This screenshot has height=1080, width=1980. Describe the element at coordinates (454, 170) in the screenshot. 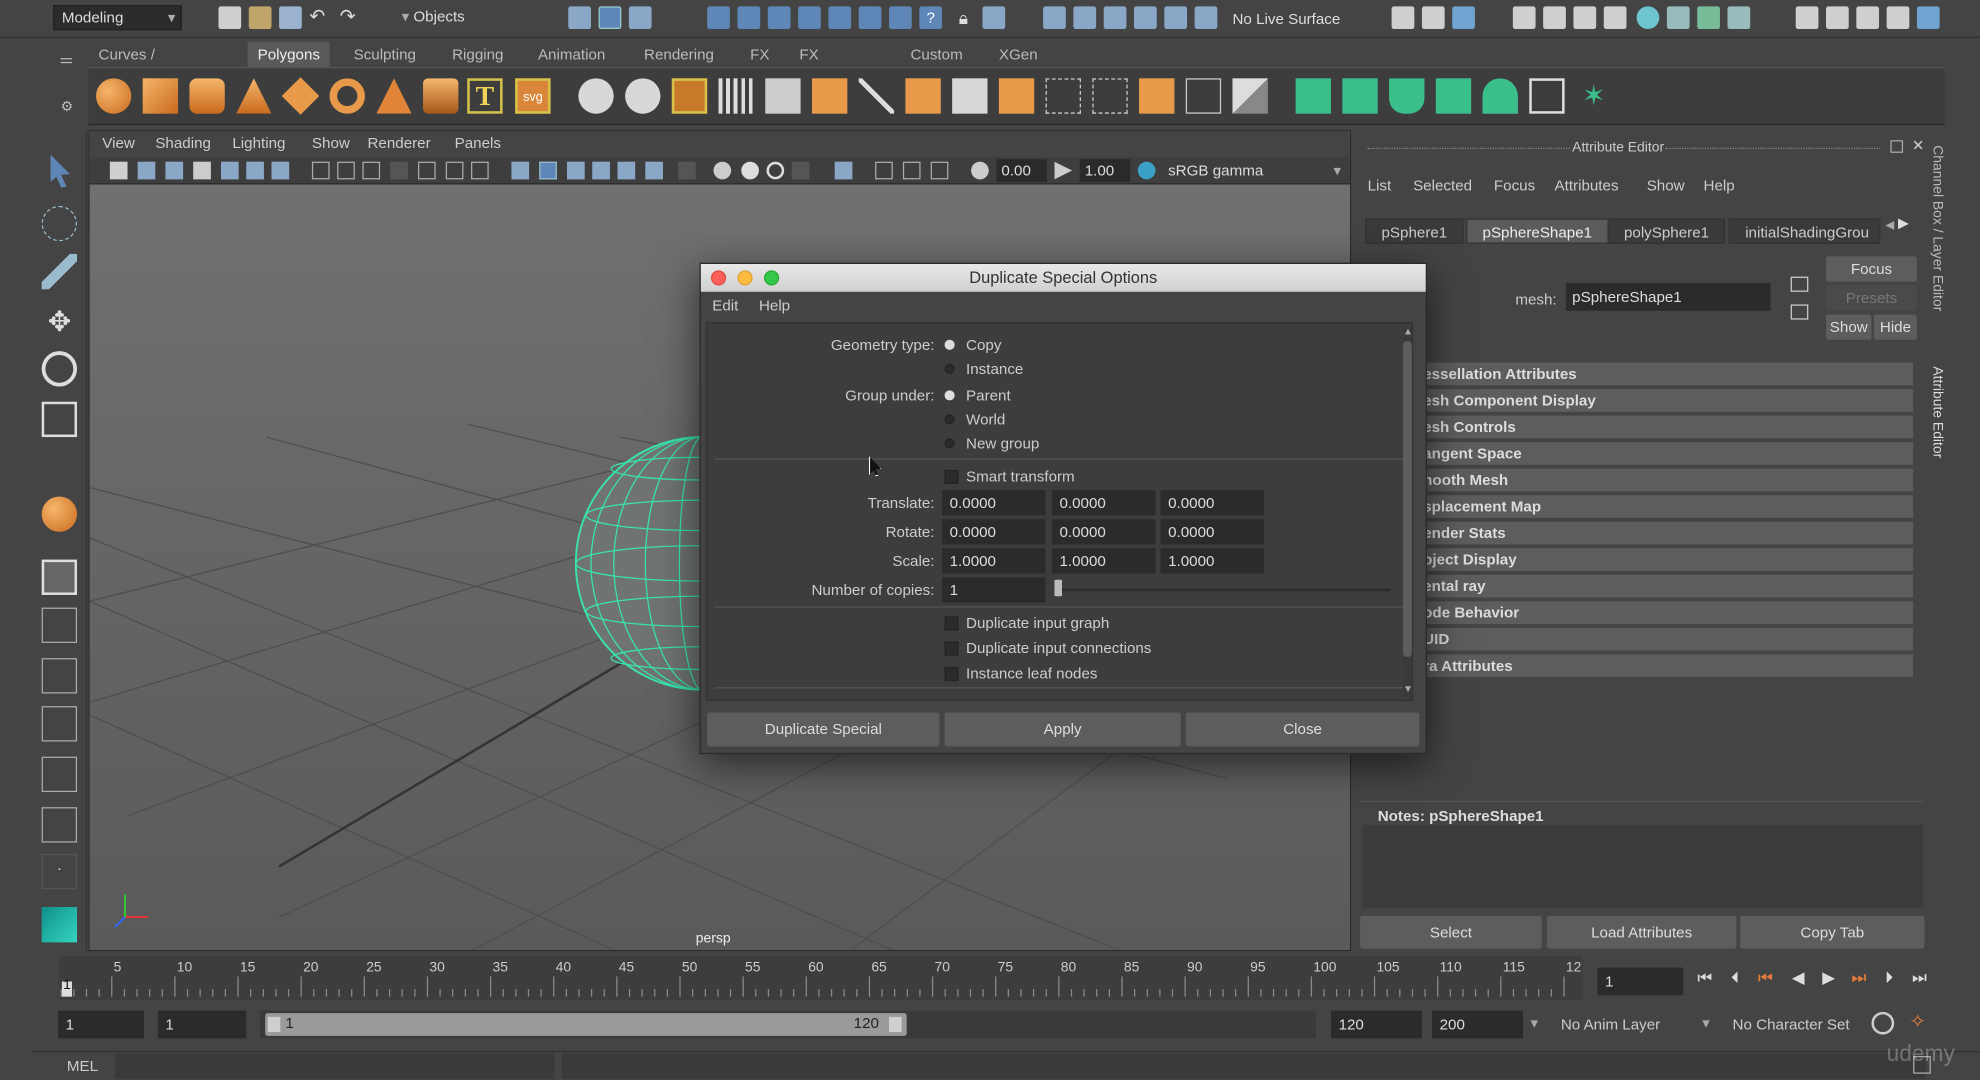

I see `safe-action-icon` at that location.